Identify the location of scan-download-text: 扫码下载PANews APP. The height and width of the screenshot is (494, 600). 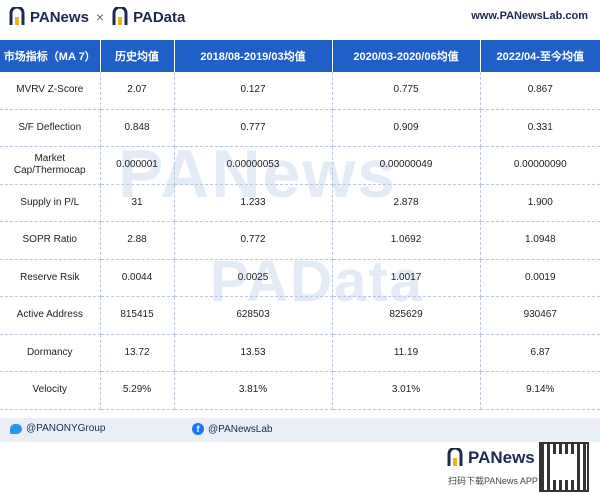
(493, 481).